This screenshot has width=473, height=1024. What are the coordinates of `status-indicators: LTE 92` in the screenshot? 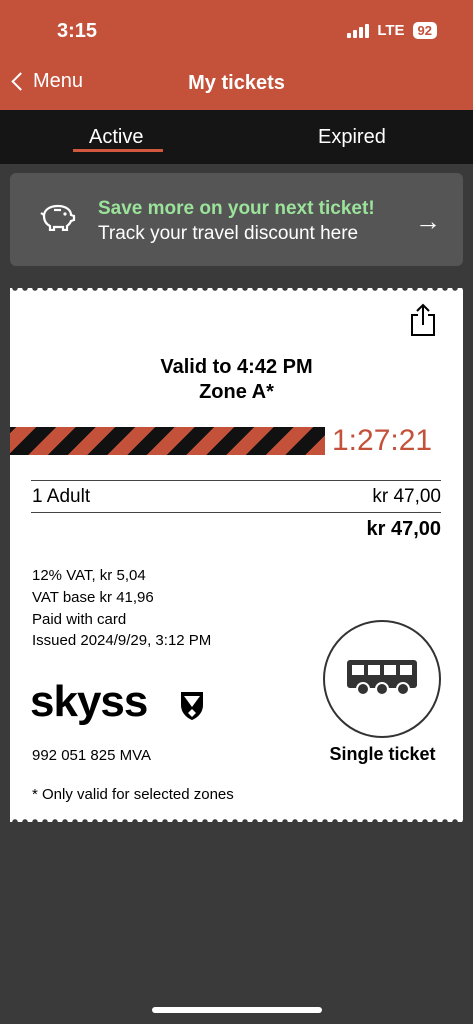 It's located at (392, 30).